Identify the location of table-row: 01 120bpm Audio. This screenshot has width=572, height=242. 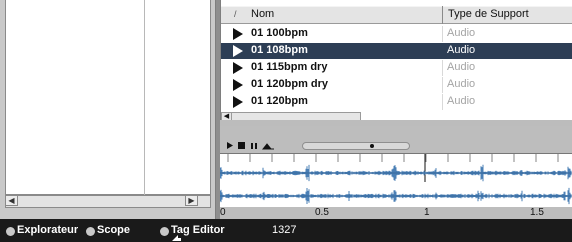
(396, 102).